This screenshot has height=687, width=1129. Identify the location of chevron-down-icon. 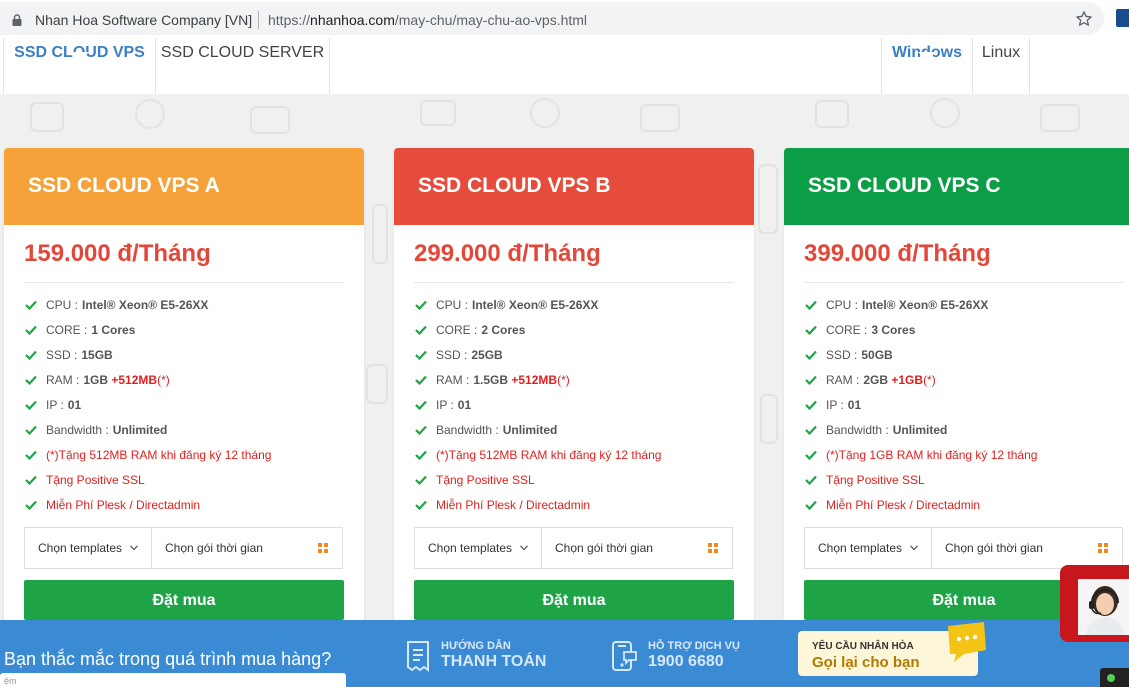
(134, 548).